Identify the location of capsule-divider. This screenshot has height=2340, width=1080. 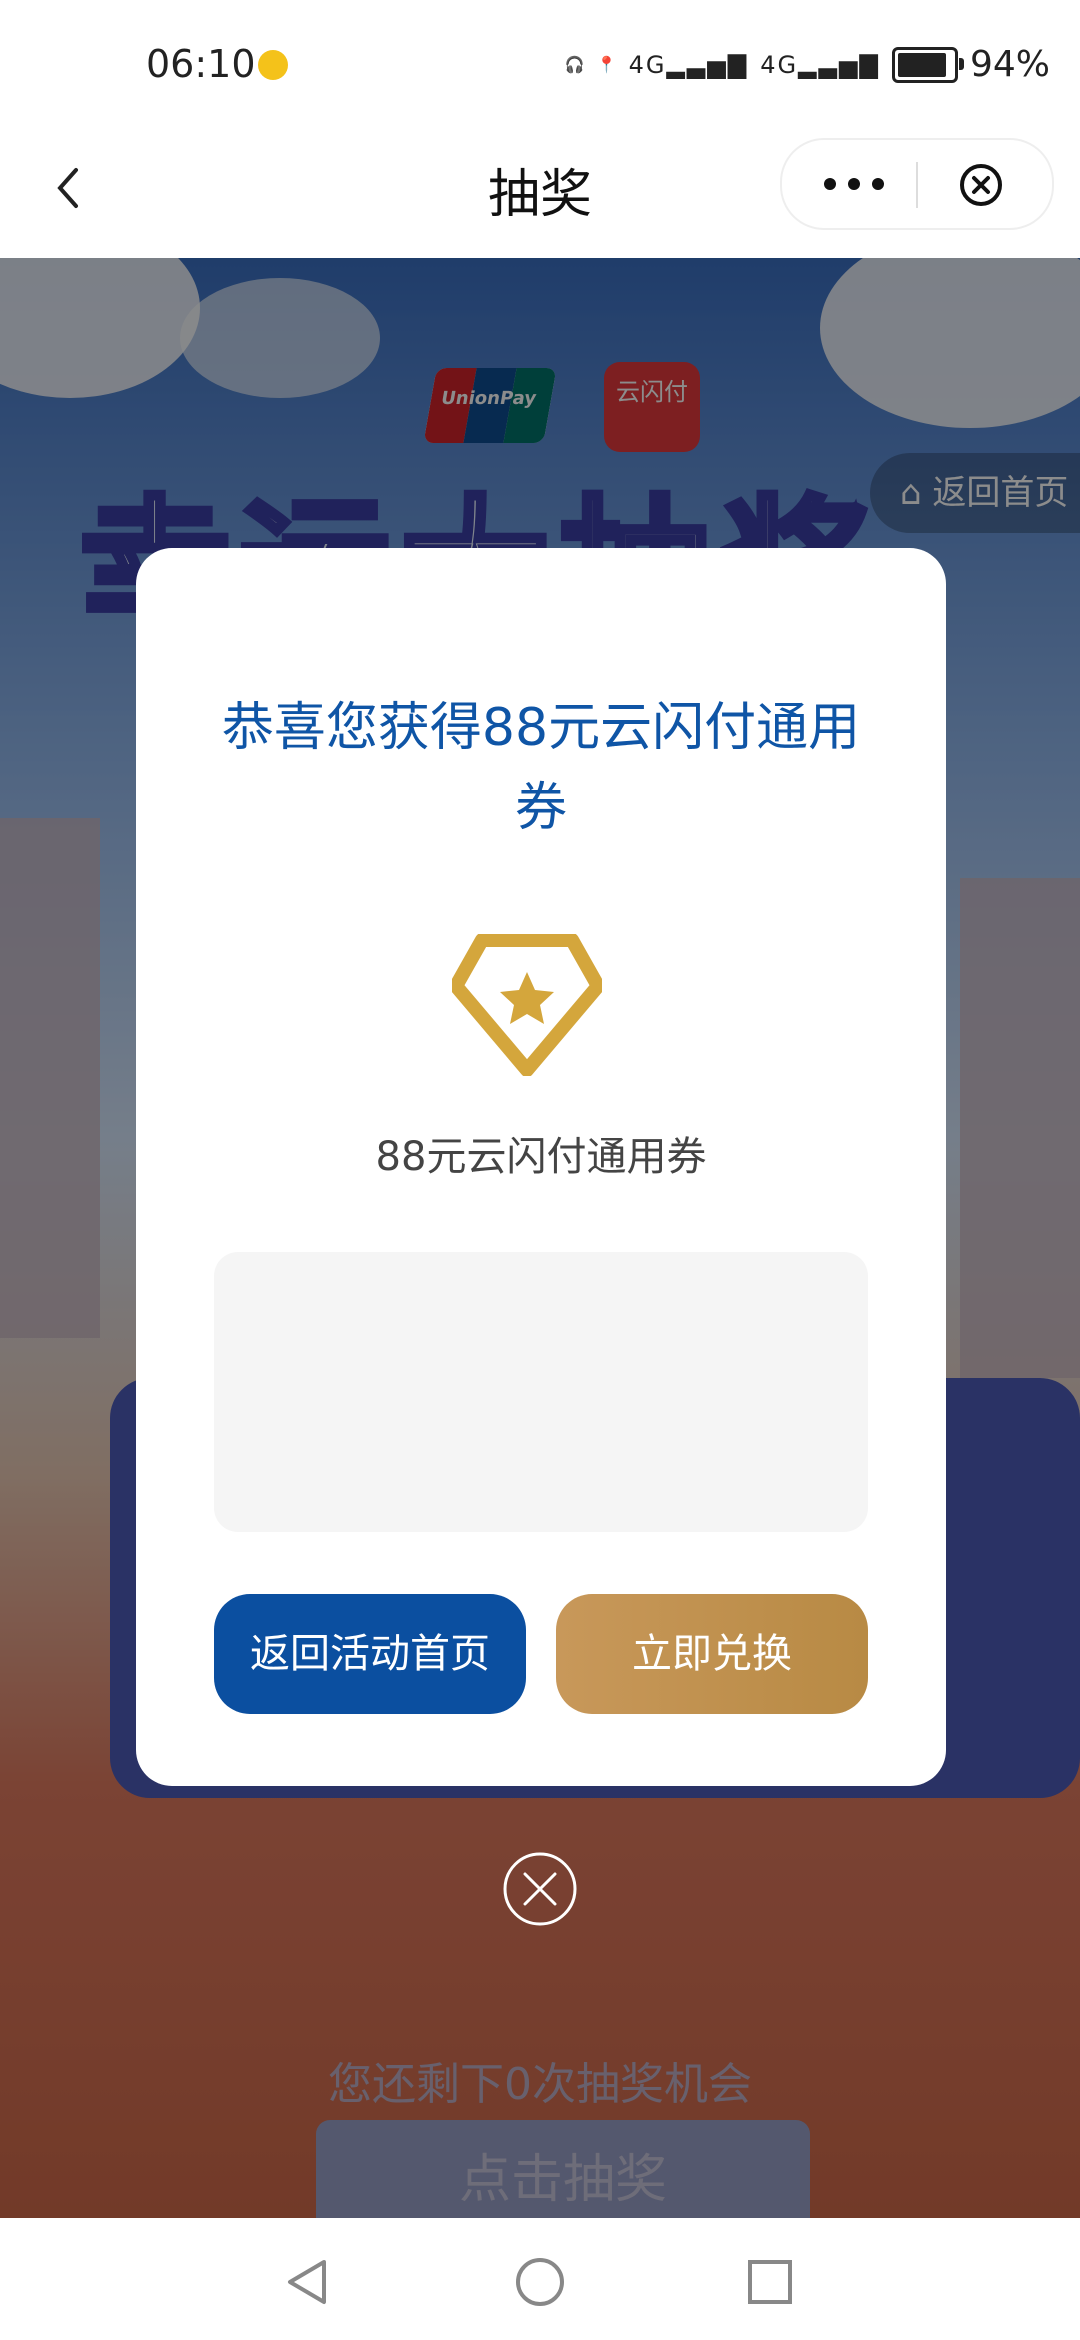
(917, 185).